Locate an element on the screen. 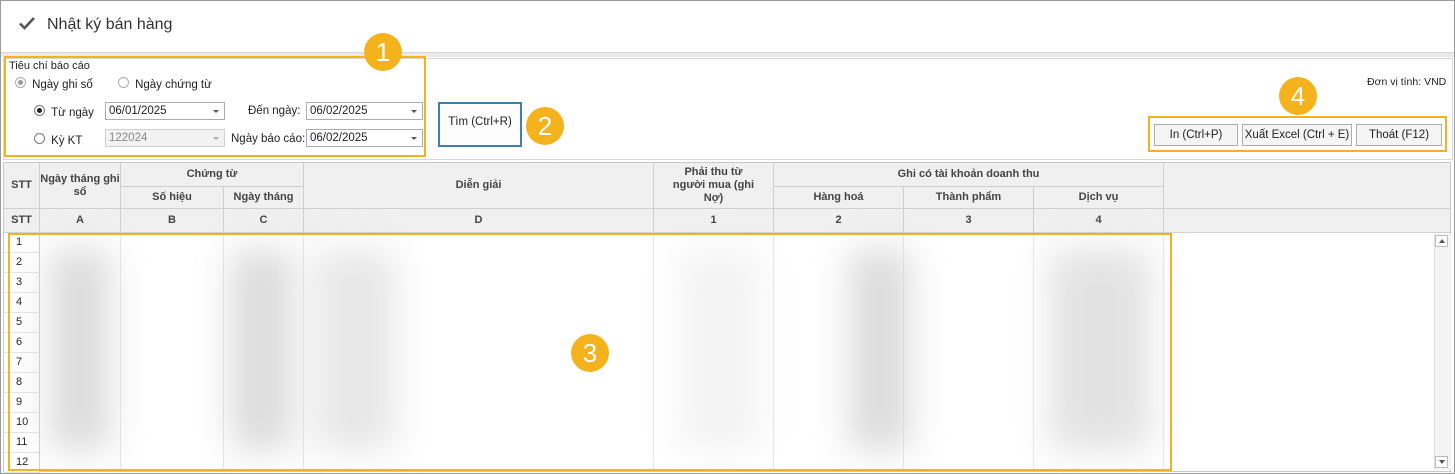 This screenshot has width=1455, height=474. checkmark-icon is located at coordinates (27, 23).